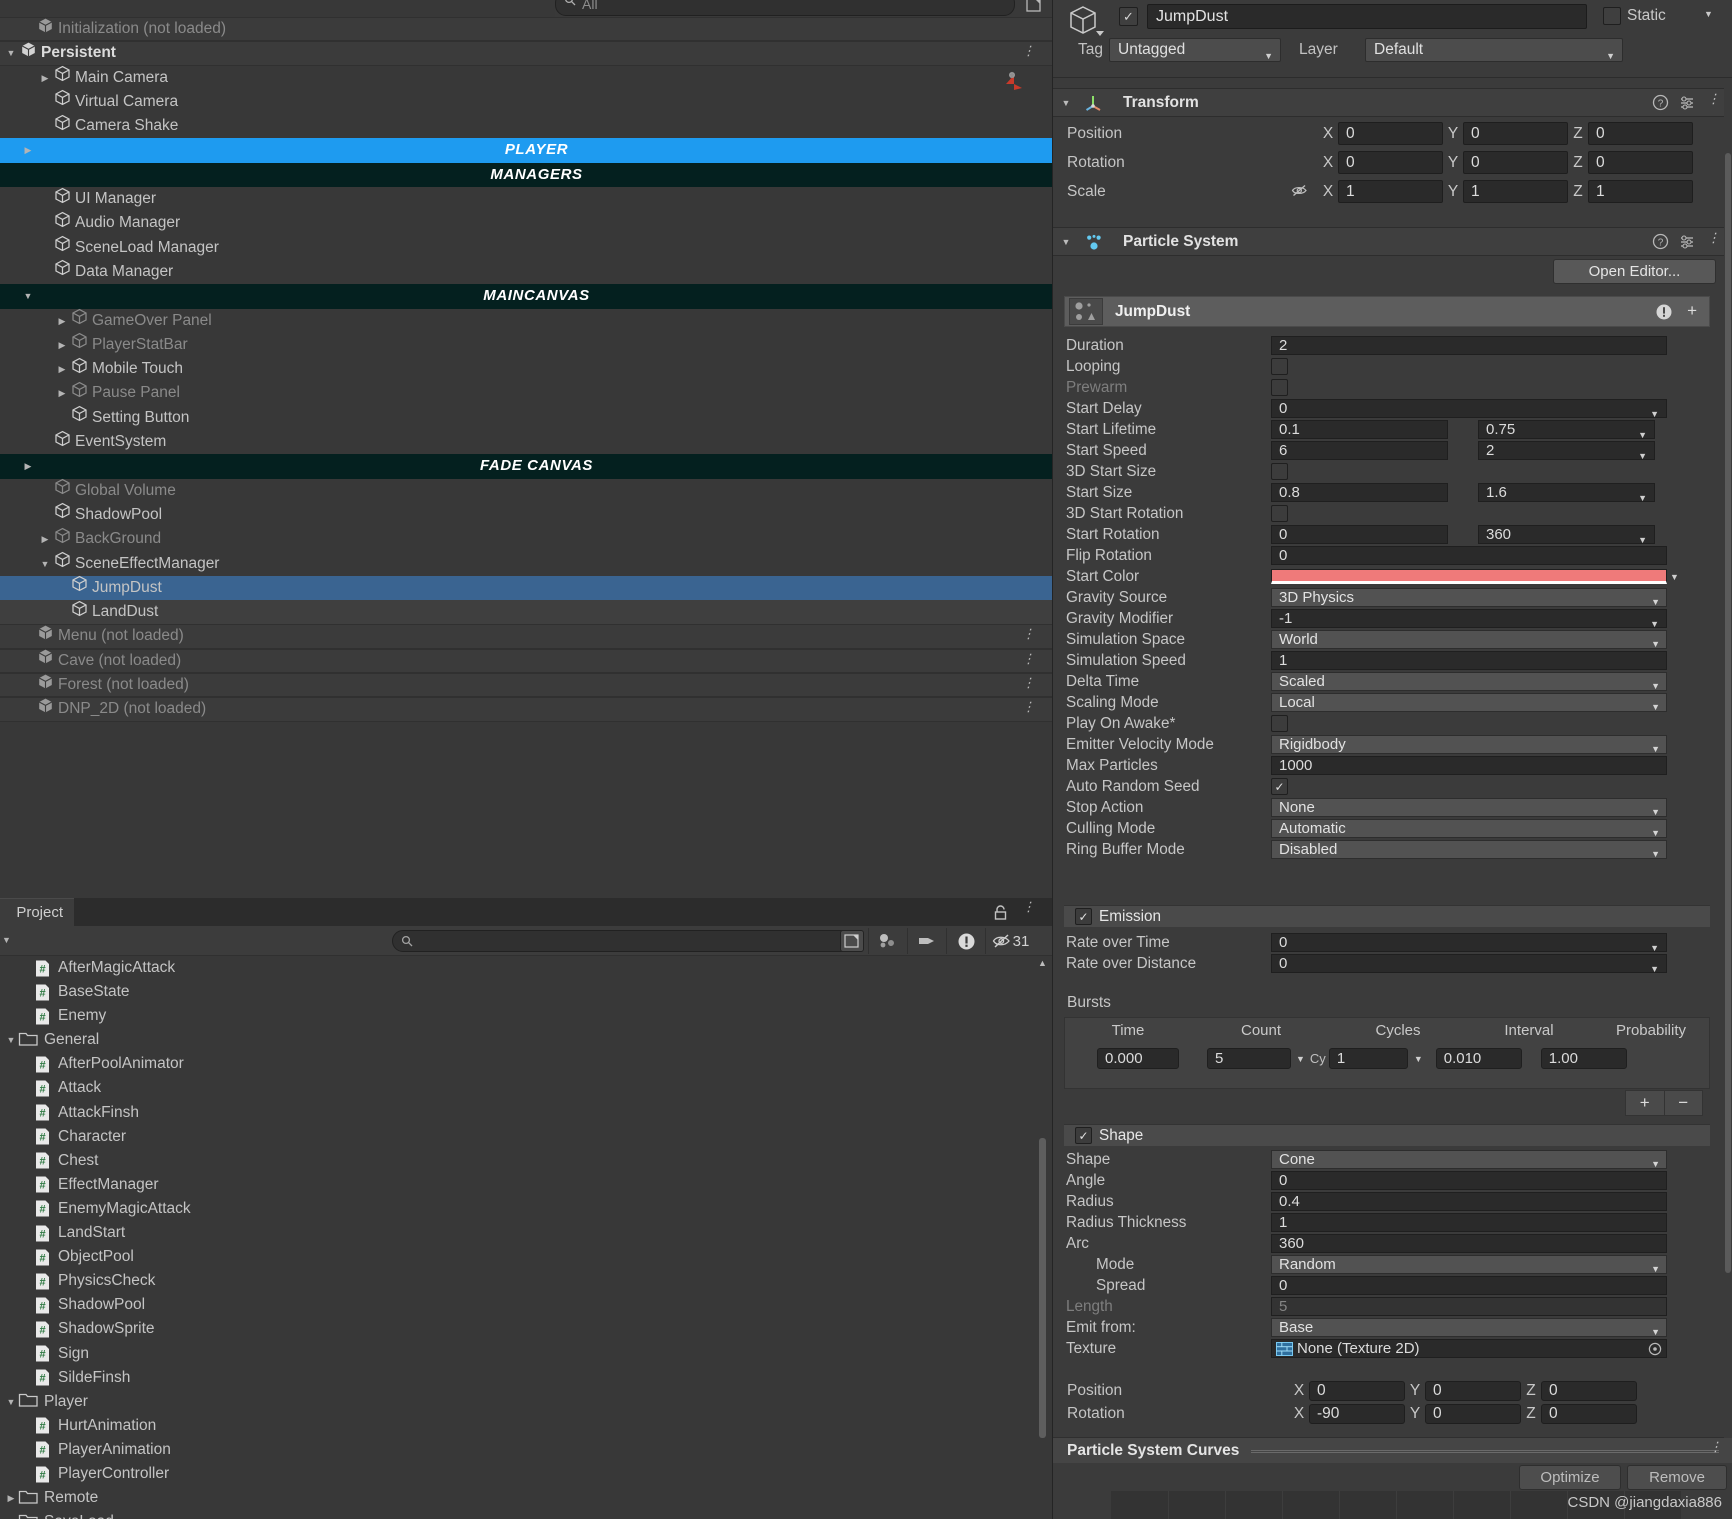 The image size is (1732, 1519). What do you see at coordinates (1359, 429) in the screenshot?
I see `particle-main-start-lifetime-min-input: 0.1` at bounding box center [1359, 429].